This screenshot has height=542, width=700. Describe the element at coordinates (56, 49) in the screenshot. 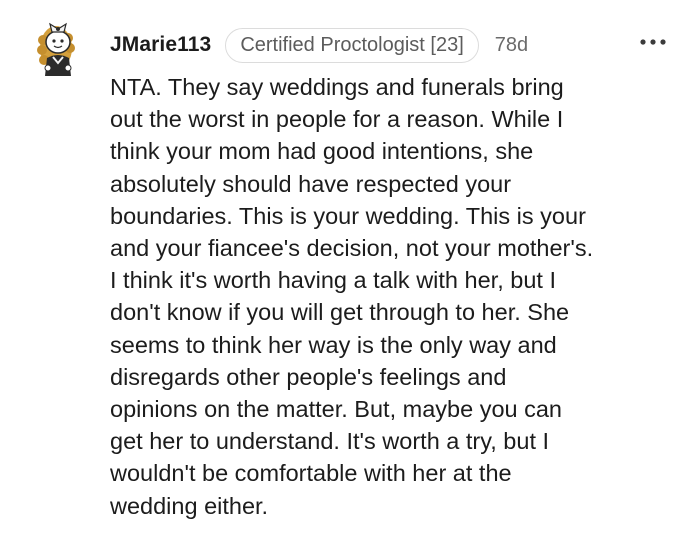

I see `snoo-avatar-icon` at that location.